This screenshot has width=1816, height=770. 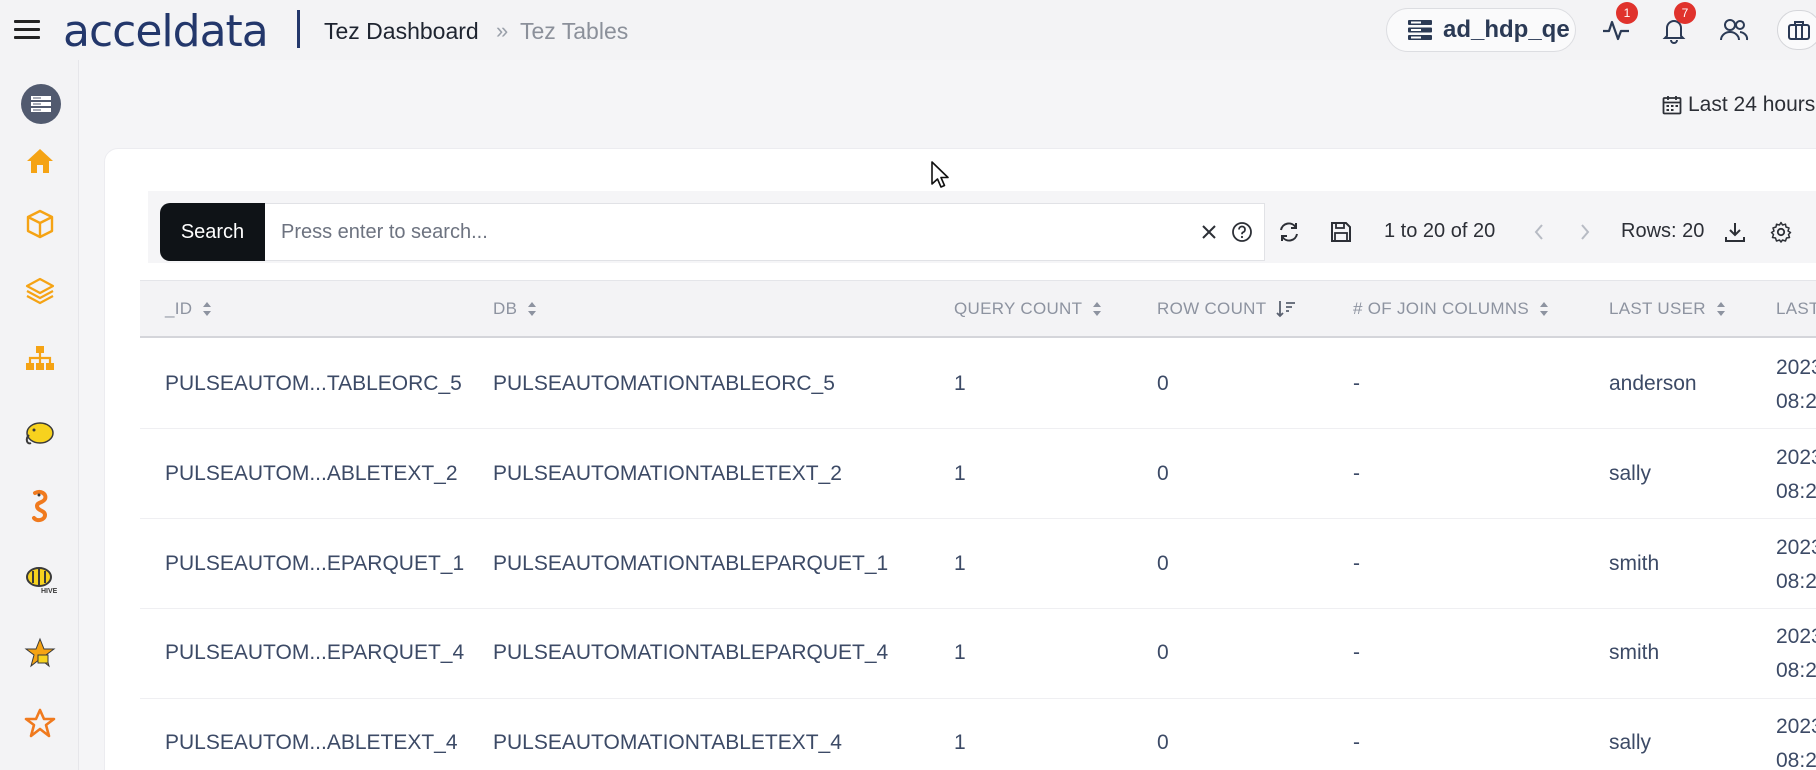 I want to click on cell-id: PULSEAUTOM...EPARQUET_4, so click(x=314, y=653).